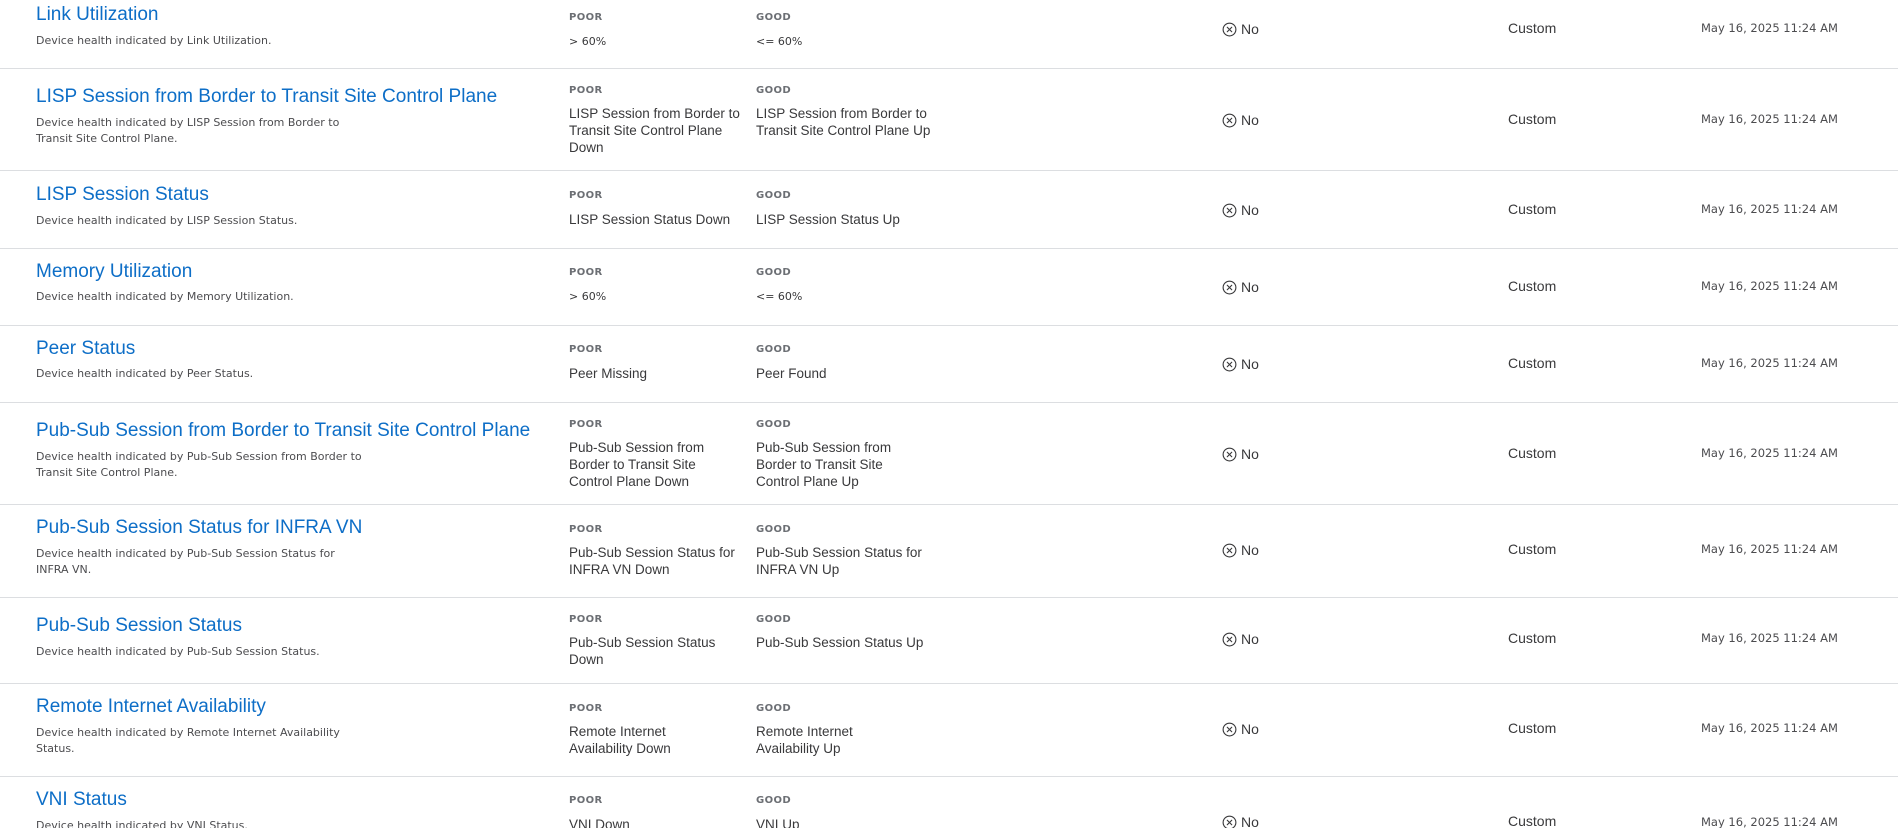 The width and height of the screenshot is (1898, 828). Describe the element at coordinates (199, 528) in the screenshot. I see `kpi-name-link: Pub-Sub Session Status for INFRA VN` at that location.